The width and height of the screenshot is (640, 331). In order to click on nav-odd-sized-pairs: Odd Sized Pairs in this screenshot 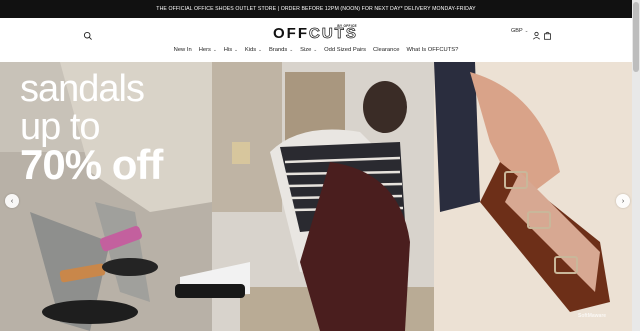, I will do `click(345, 50)`.